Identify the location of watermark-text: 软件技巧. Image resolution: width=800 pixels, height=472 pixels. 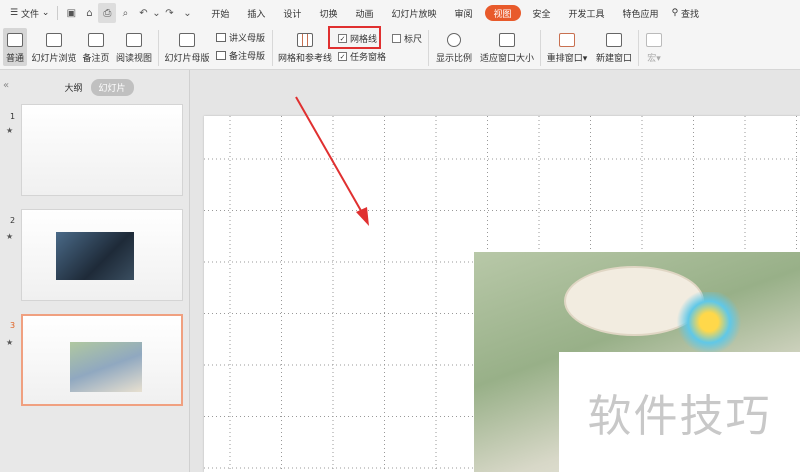
(679, 416).